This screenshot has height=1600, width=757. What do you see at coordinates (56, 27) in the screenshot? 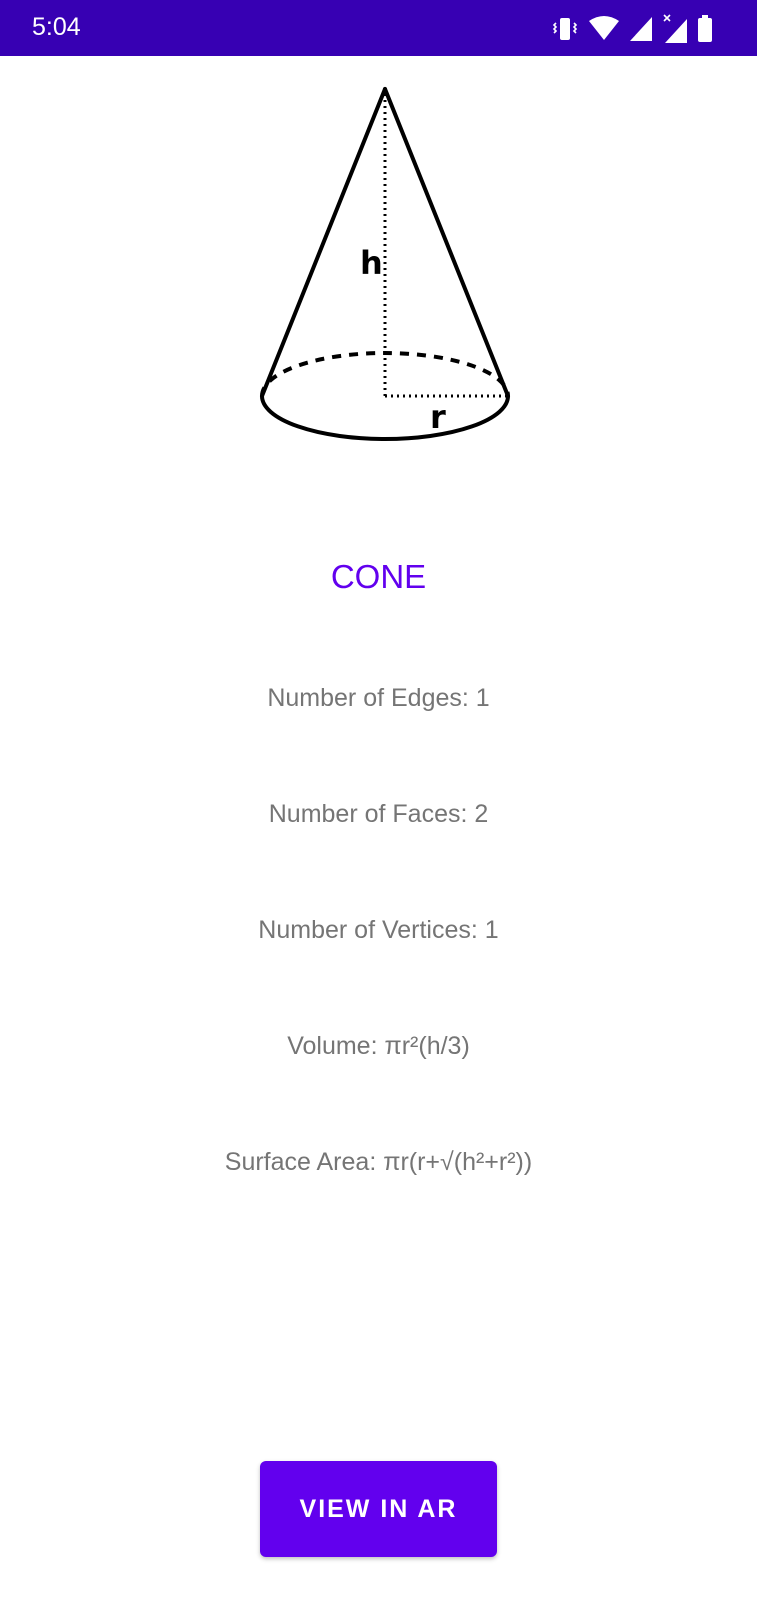
I see `status-time: 5:04` at bounding box center [56, 27].